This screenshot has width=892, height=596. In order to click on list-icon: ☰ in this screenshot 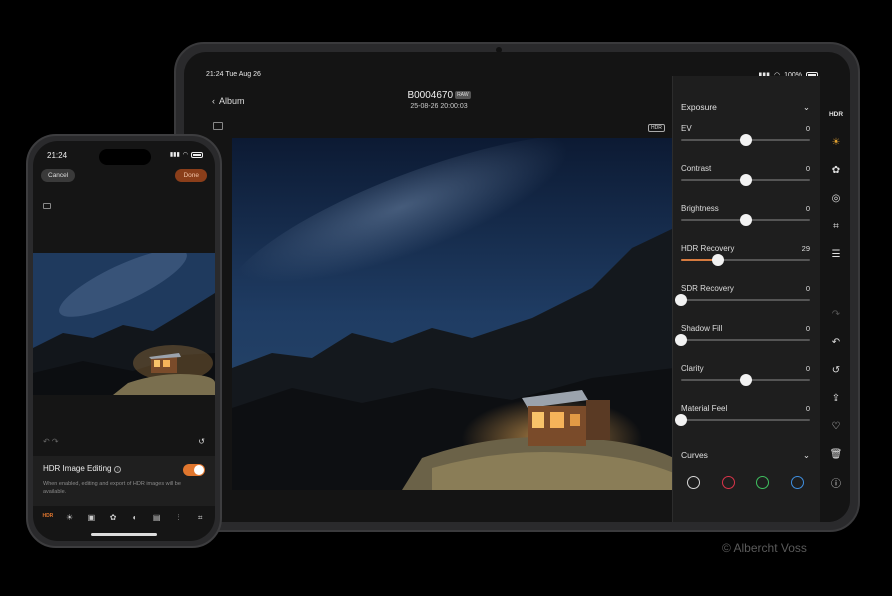, I will do `click(836, 254)`.